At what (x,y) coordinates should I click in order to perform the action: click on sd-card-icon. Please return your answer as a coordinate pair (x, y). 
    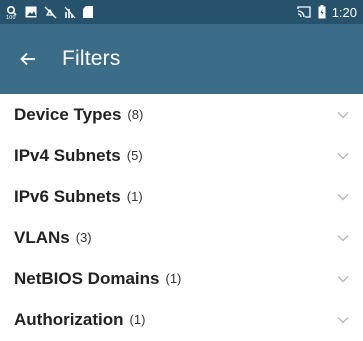
    Looking at the image, I should click on (88, 12).